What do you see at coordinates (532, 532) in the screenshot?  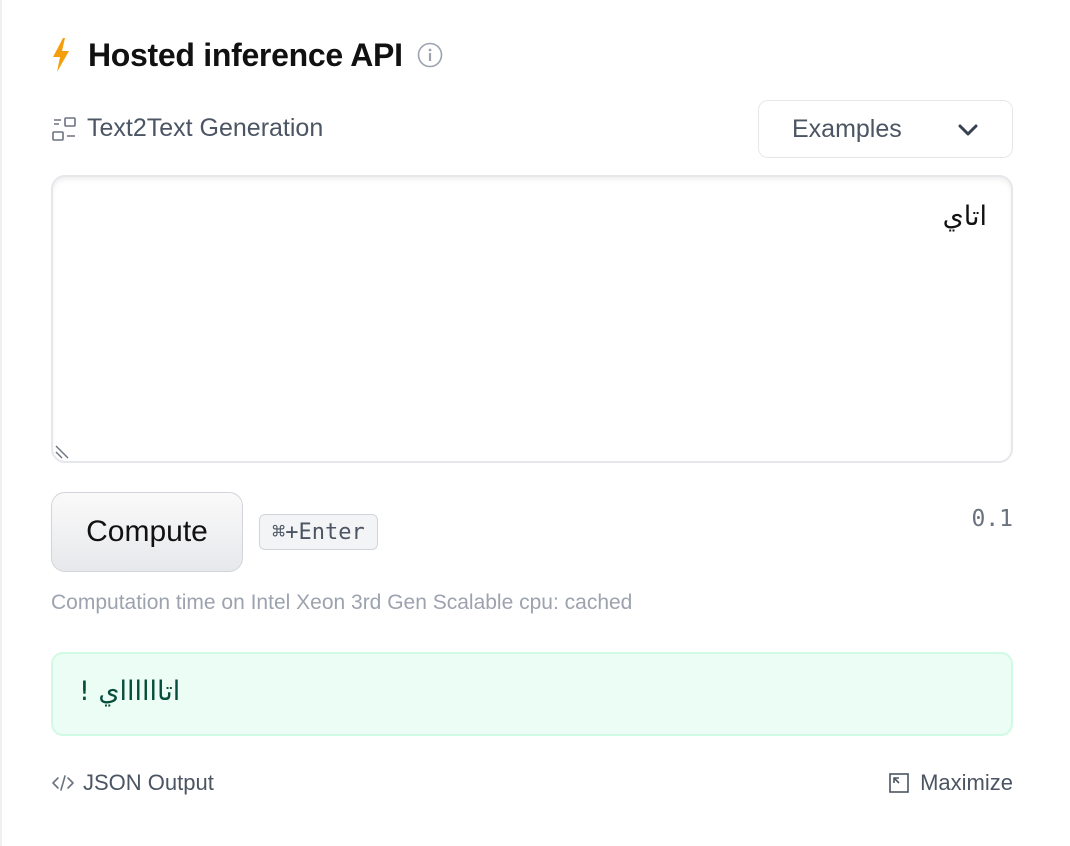 I see `compute-row: Compute ⌘+Enter 0.1` at bounding box center [532, 532].